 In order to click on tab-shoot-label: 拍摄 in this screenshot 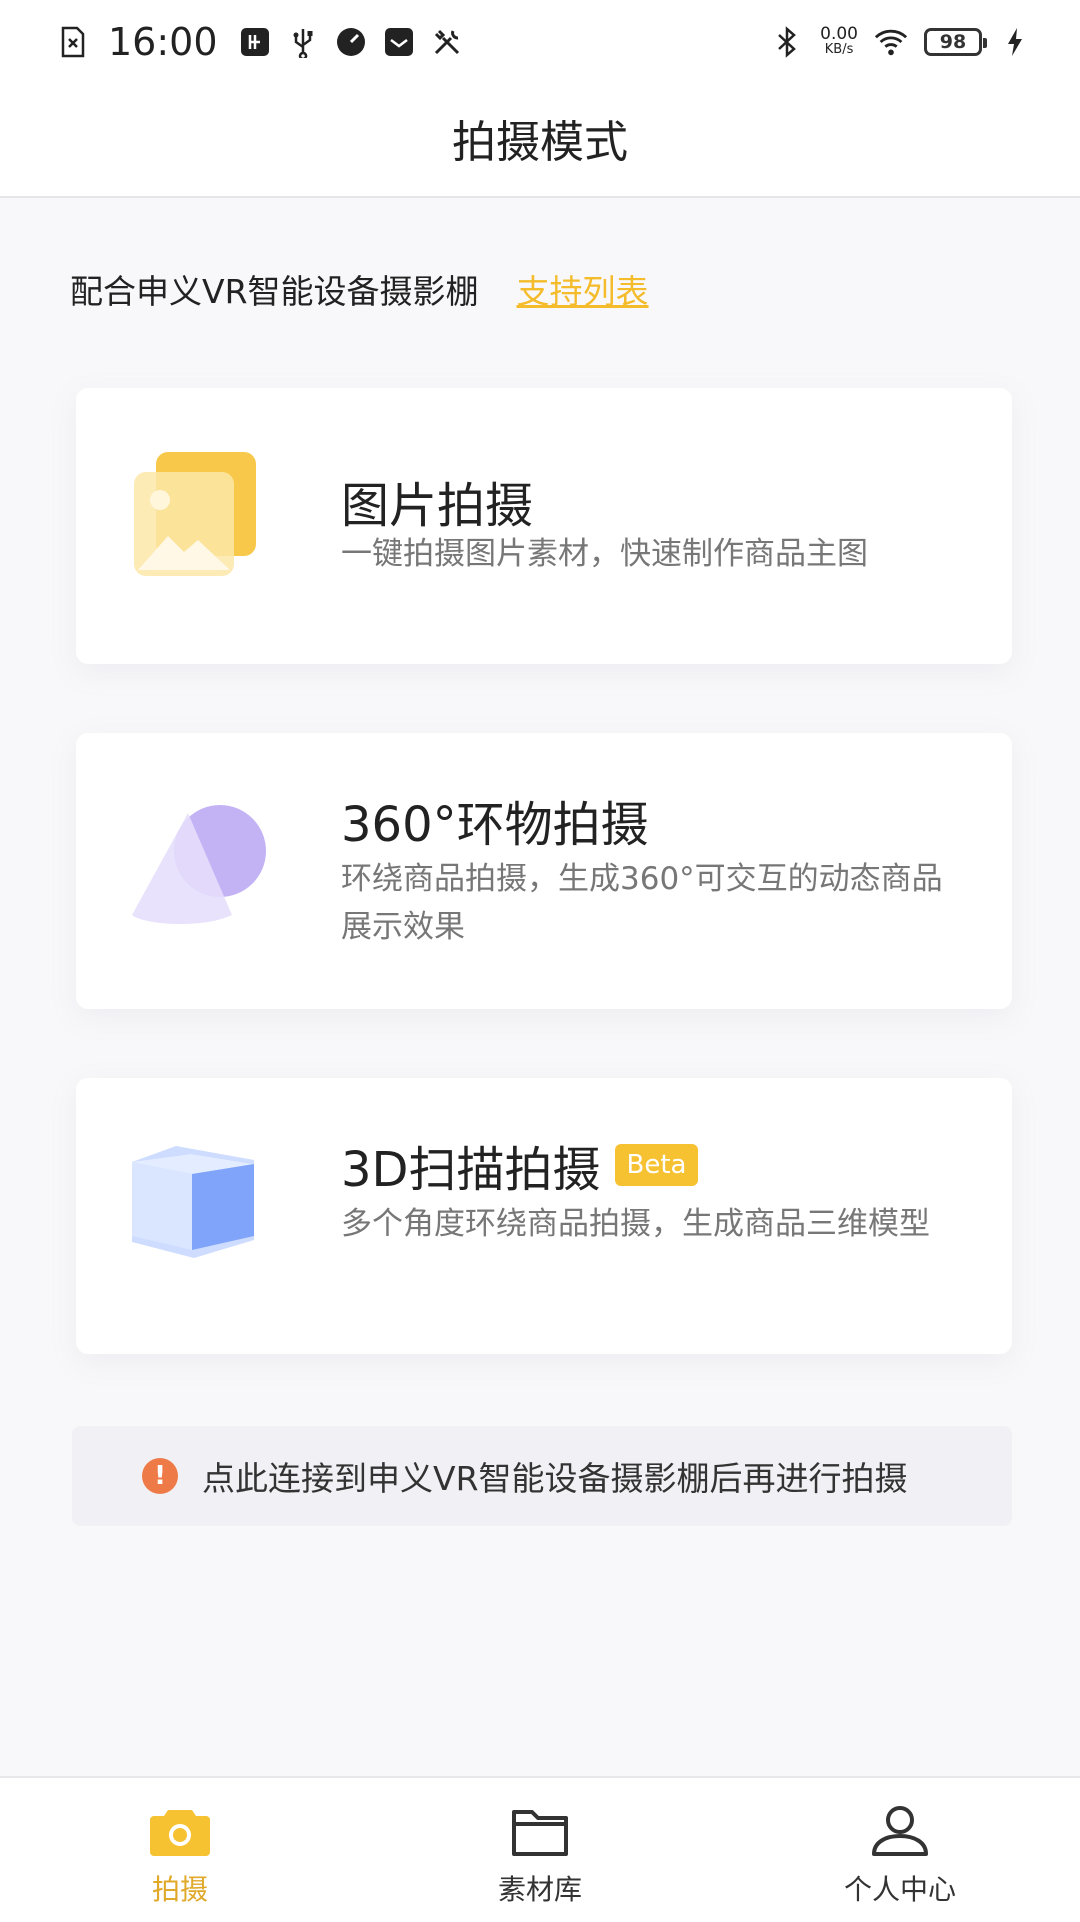, I will do `click(179, 1889)`.